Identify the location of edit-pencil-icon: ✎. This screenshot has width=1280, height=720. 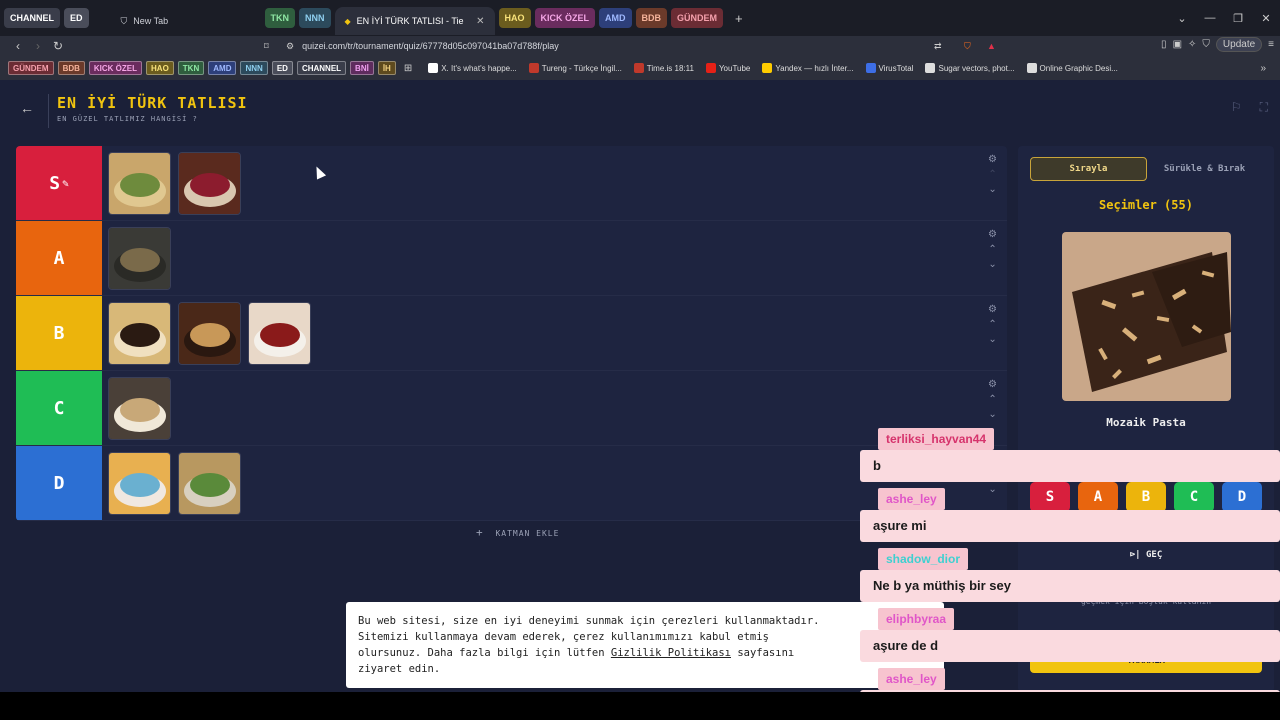
(65, 183).